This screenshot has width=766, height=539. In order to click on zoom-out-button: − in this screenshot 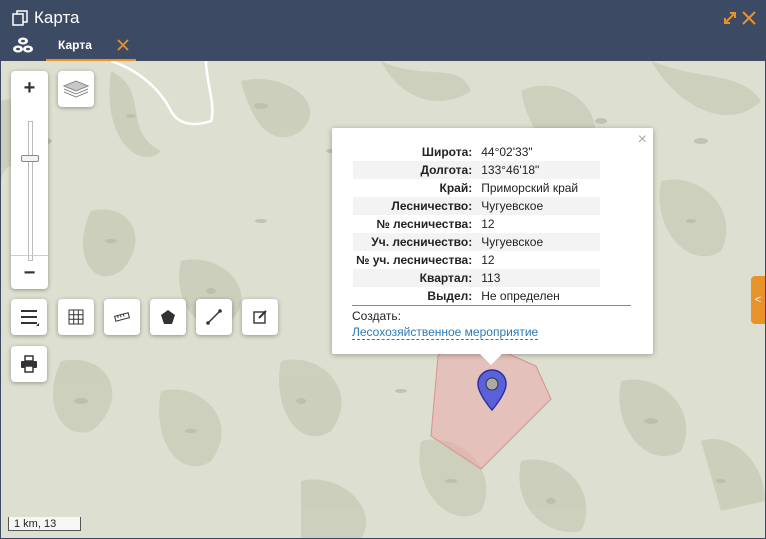, I will do `click(29, 272)`.